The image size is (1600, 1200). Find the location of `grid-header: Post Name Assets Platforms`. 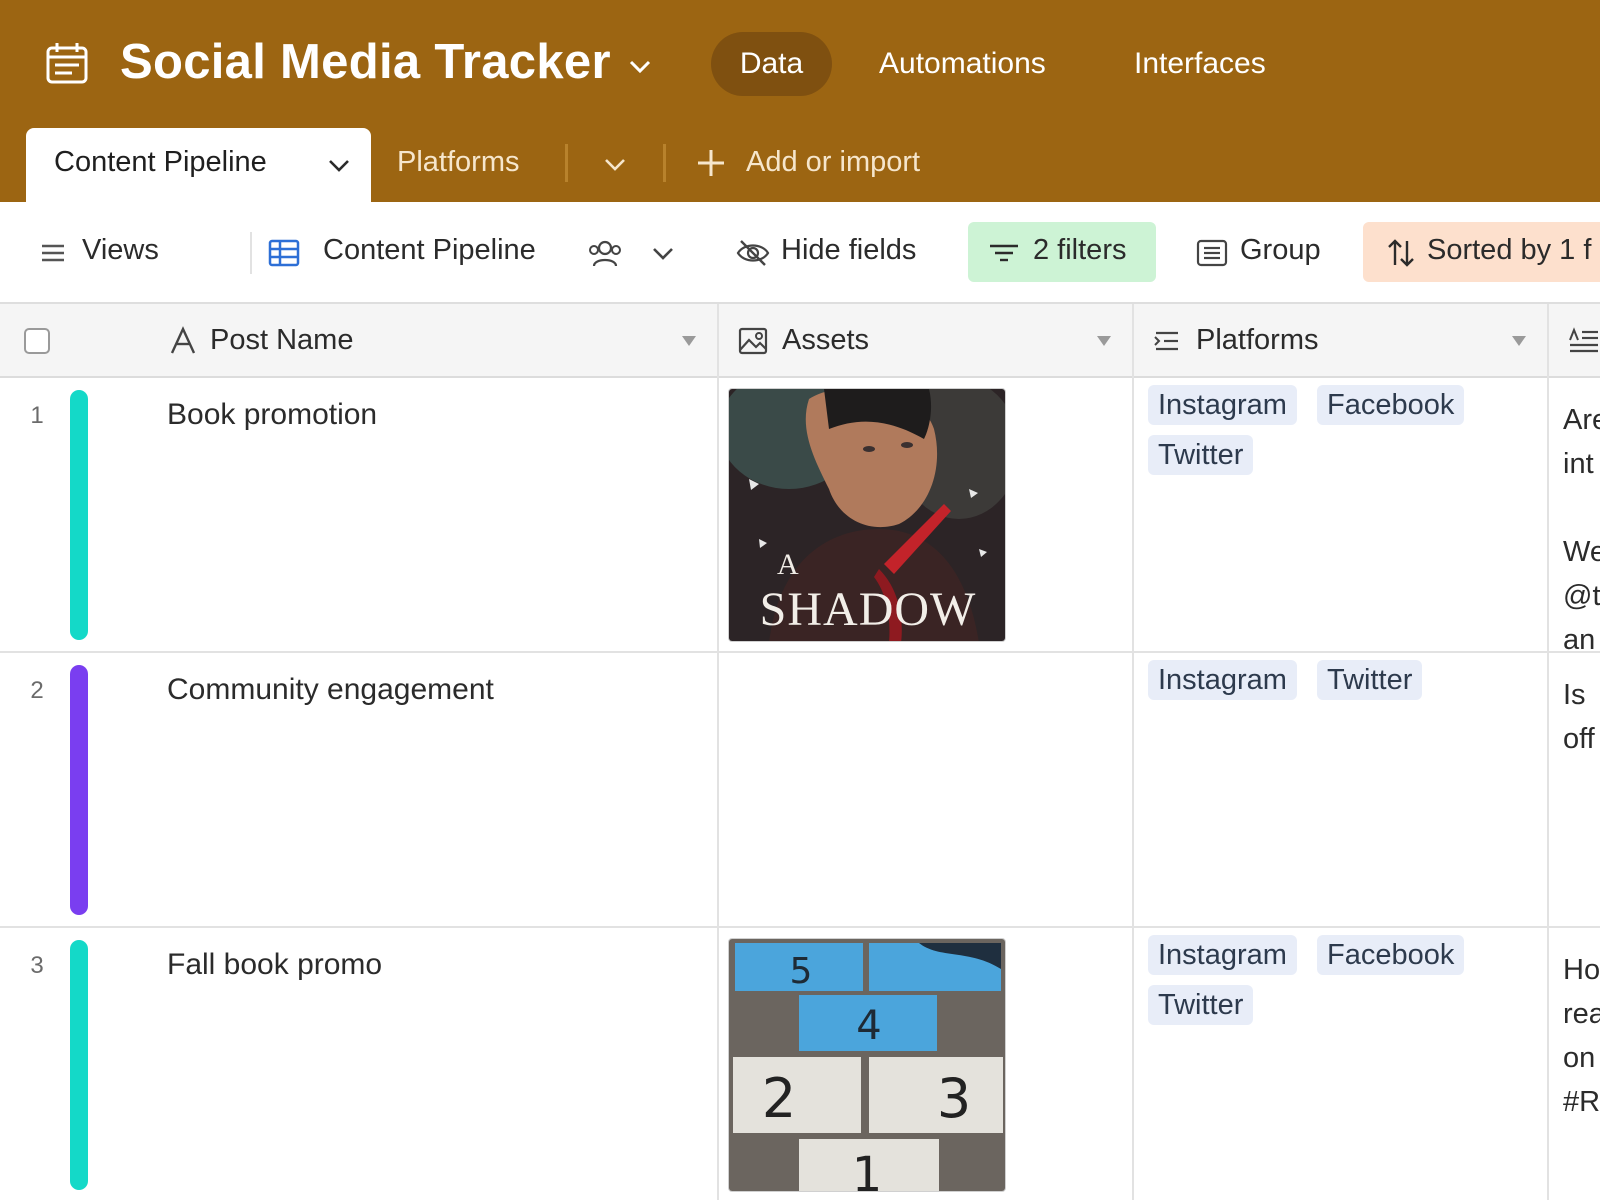

grid-header: Post Name Assets Platforms is located at coordinates (800, 341).